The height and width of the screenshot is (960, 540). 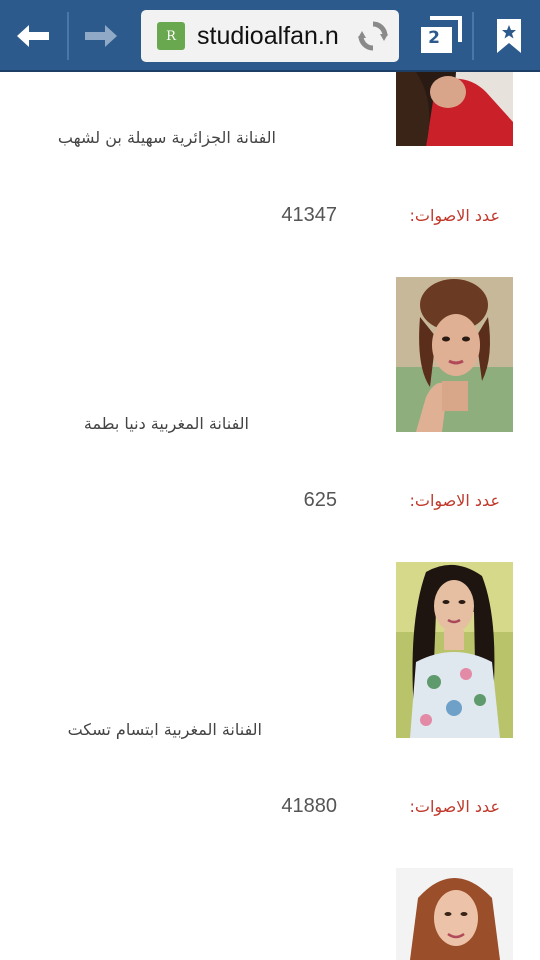 I want to click on reload-icon, so click(x=373, y=36).